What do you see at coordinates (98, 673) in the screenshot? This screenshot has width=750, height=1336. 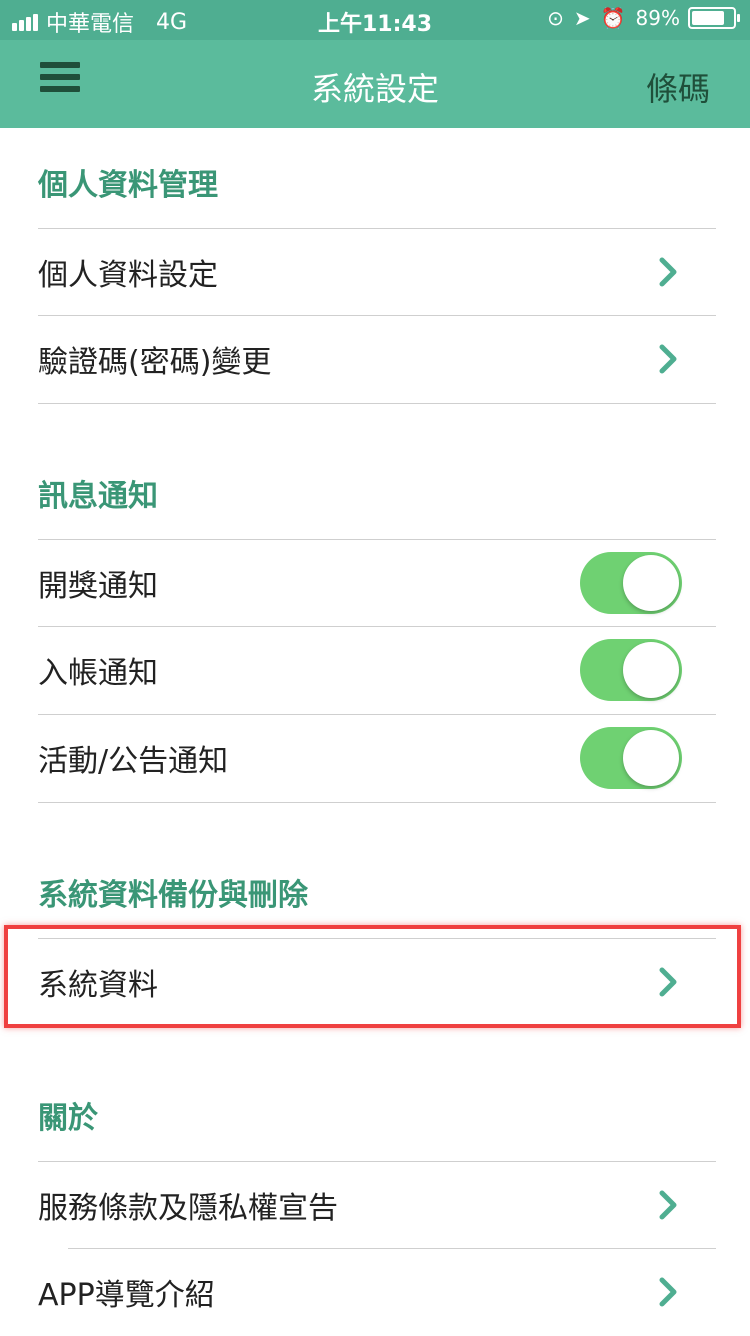 I see `row-label: 入帳通知` at bounding box center [98, 673].